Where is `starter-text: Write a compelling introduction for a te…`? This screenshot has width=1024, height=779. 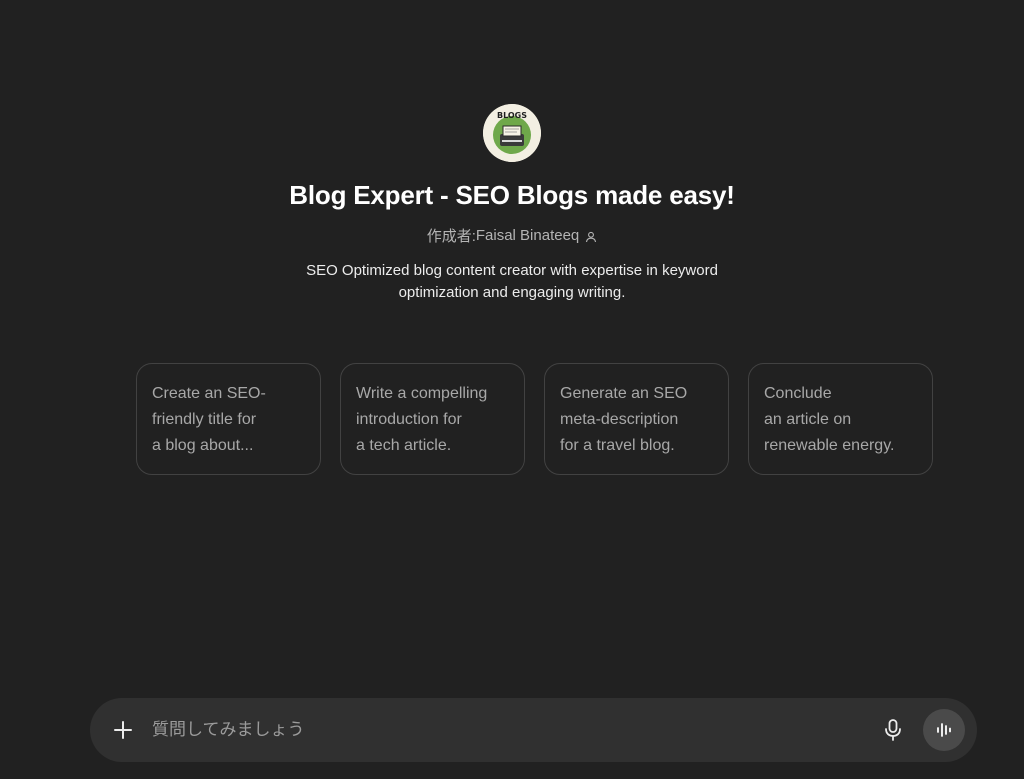
starter-text: Write a compelling introduction for a te… is located at coordinates (422, 419).